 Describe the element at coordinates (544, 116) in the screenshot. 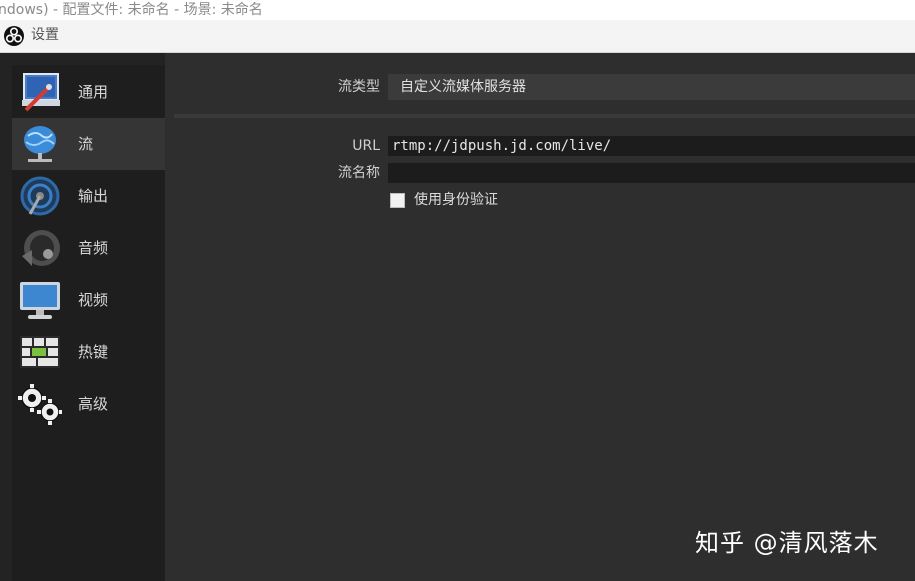

I see `section-divider` at that location.